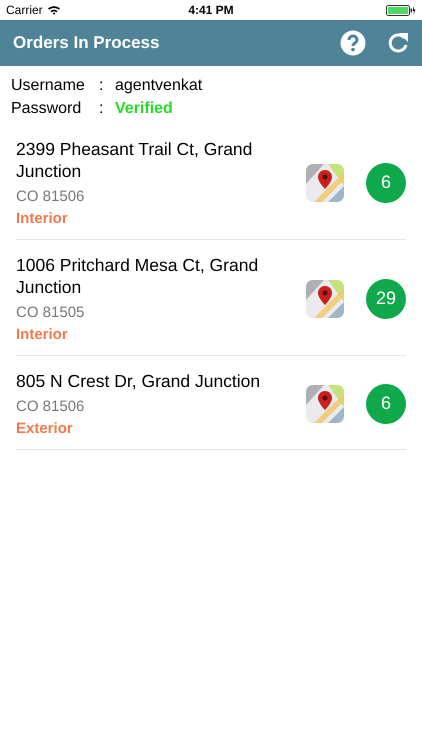  I want to click on carrier-name: Carrier, so click(24, 10).